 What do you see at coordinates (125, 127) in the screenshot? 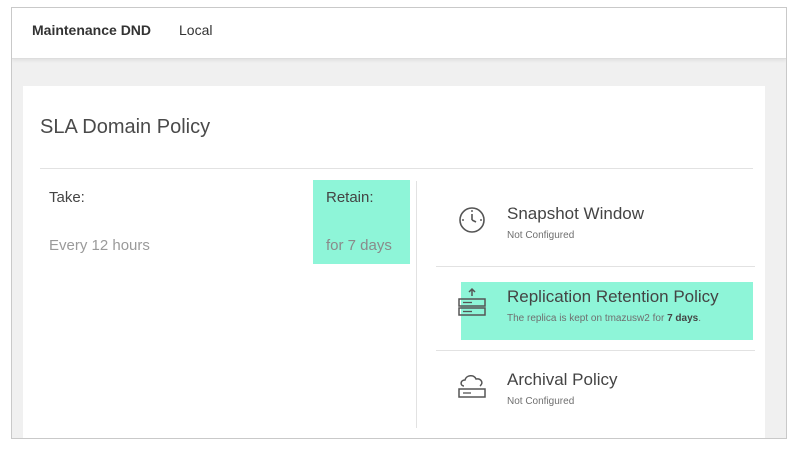
I see `card-title: SLA Domain Policy` at bounding box center [125, 127].